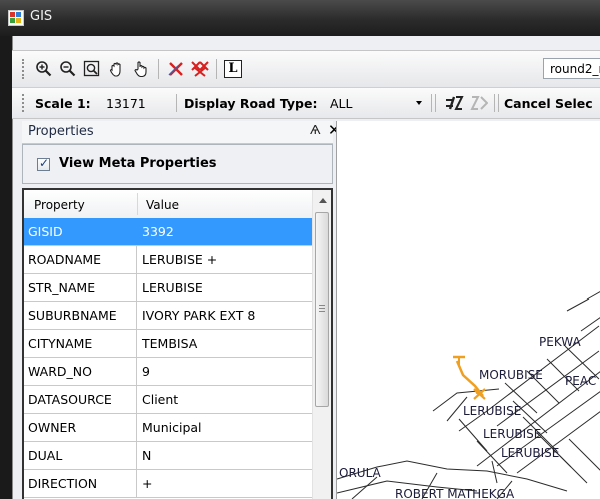 This screenshot has height=499, width=600. I want to click on property-cell: STR_NAME, so click(80, 287).